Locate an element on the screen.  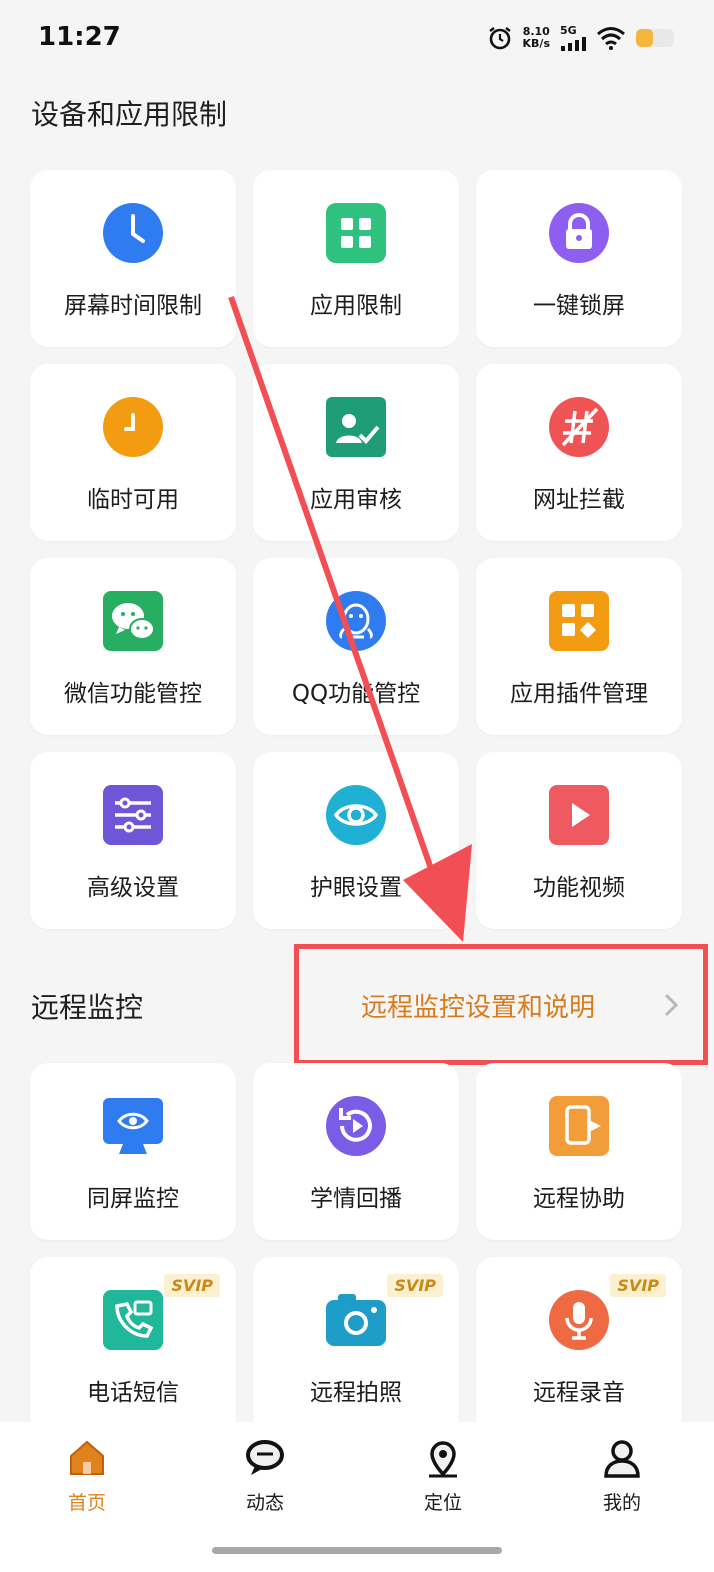
nav-location: 定位 is located at coordinates (443, 1475).